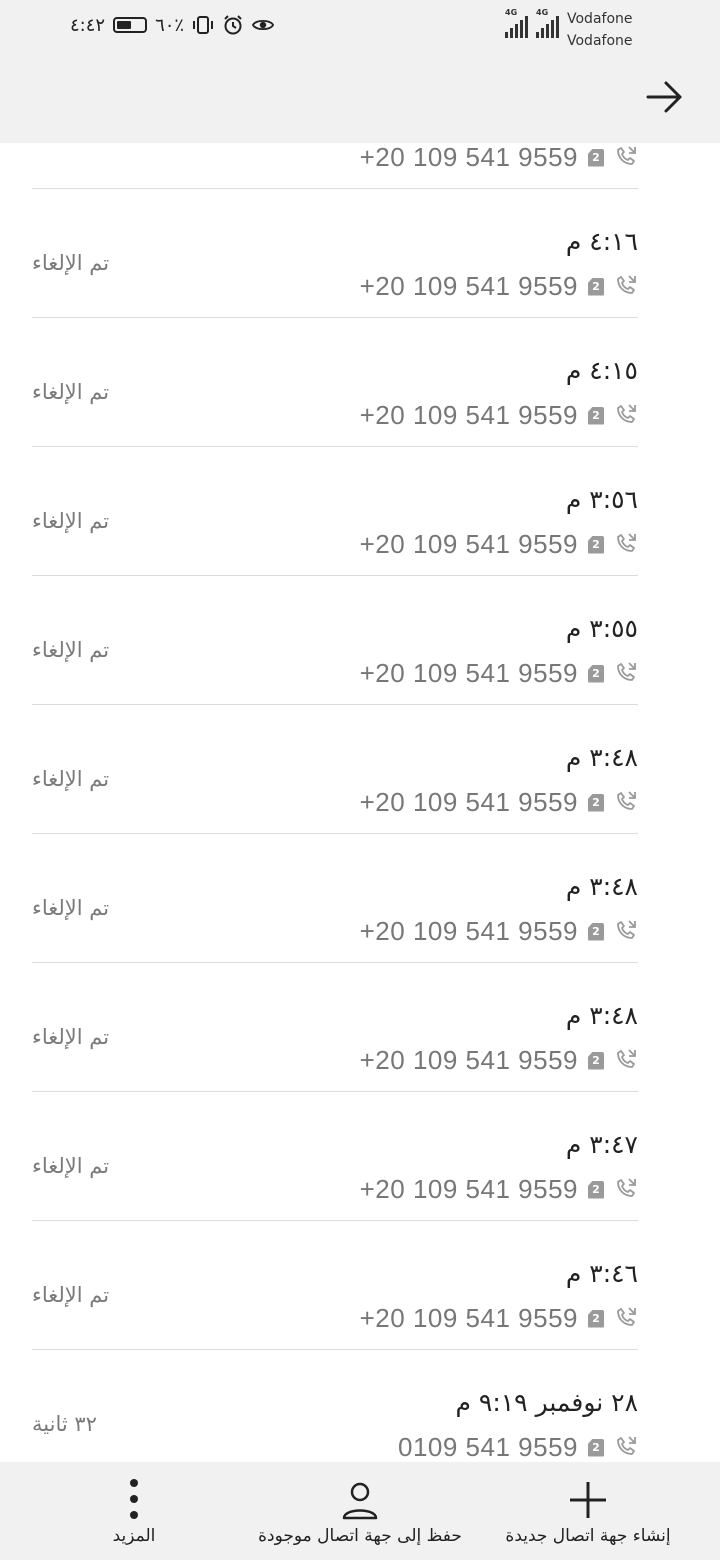 The image size is (720, 1560). What do you see at coordinates (588, 1500) in the screenshot?
I see `plus-icon` at bounding box center [588, 1500].